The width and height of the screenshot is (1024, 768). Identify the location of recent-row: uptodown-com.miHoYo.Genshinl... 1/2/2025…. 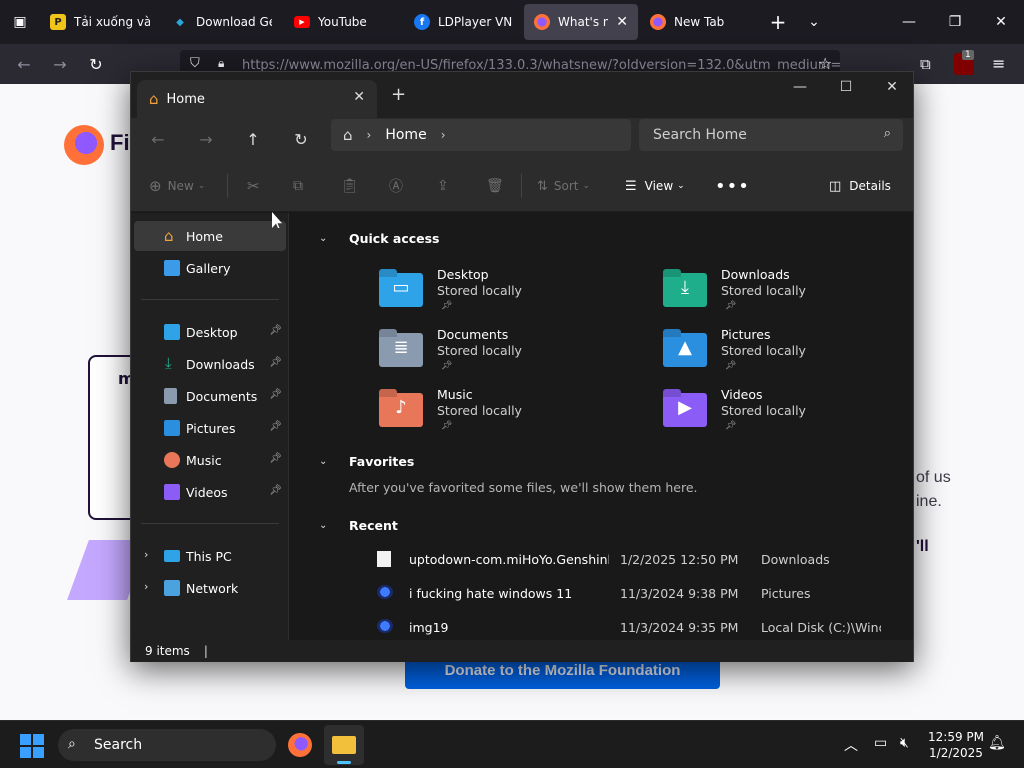
(637, 559).